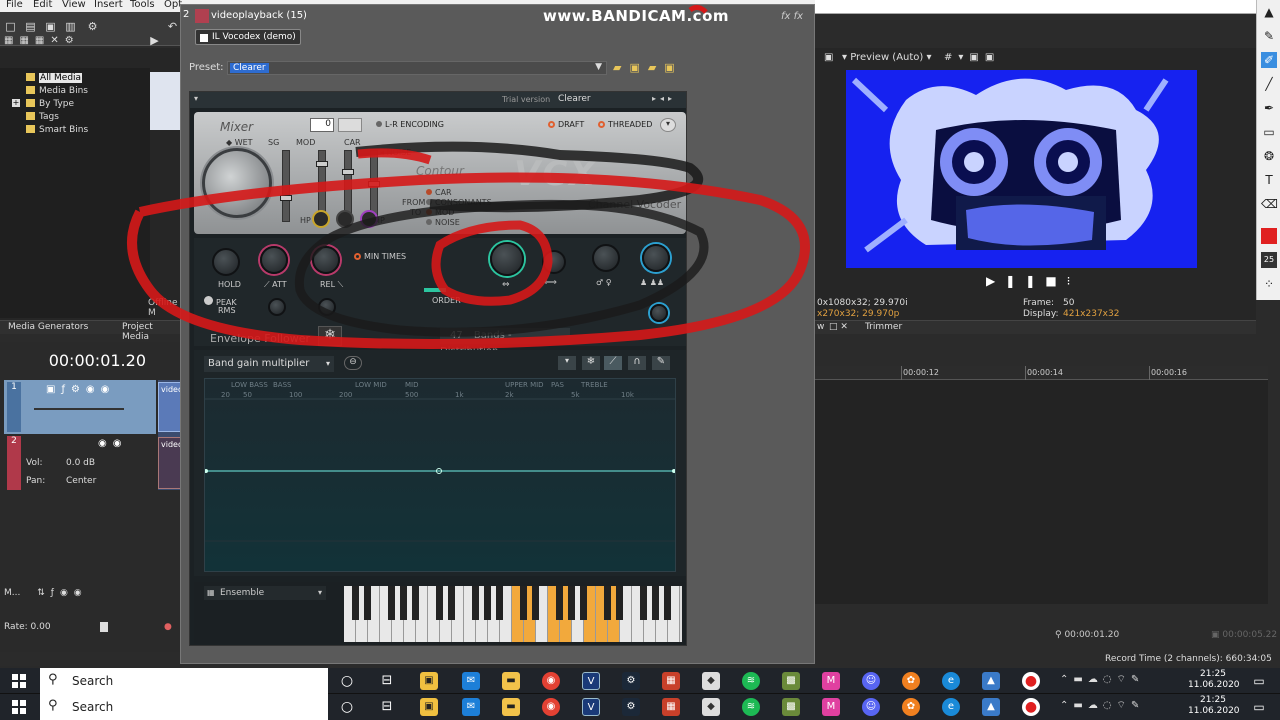 This screenshot has width=1280, height=720. What do you see at coordinates (152, 332) in the screenshot?
I see `tab-project-media: Project Media` at bounding box center [152, 332].